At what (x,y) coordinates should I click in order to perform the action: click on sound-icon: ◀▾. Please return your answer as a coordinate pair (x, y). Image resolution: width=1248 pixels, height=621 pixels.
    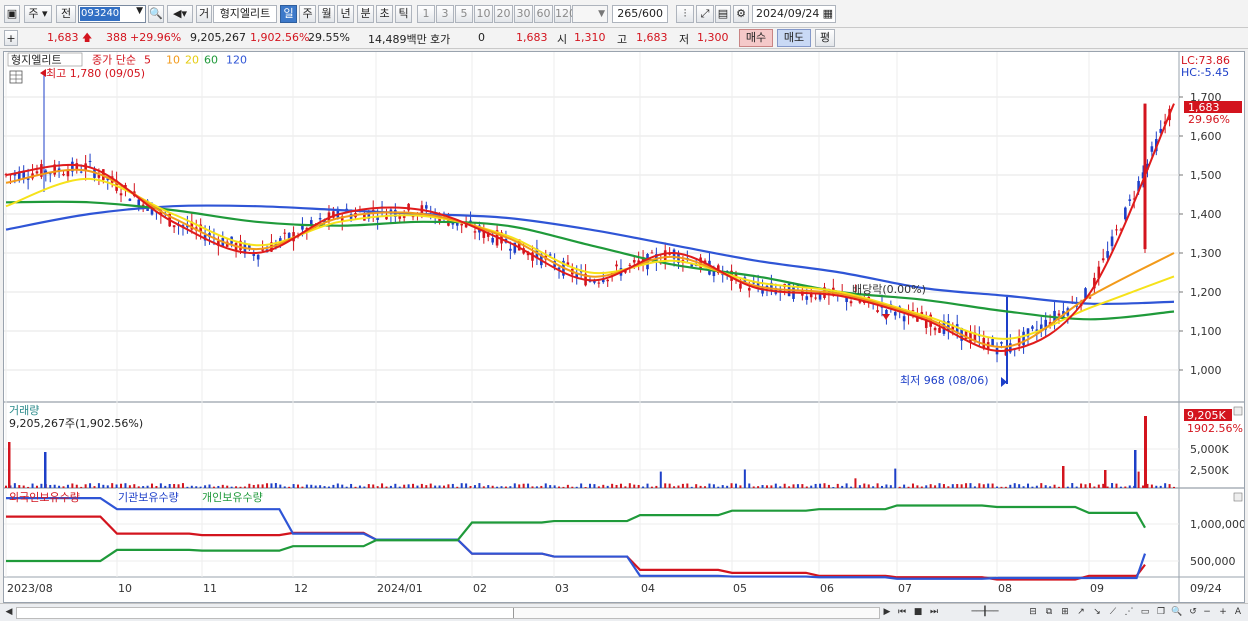
    Looking at the image, I should click on (180, 14).